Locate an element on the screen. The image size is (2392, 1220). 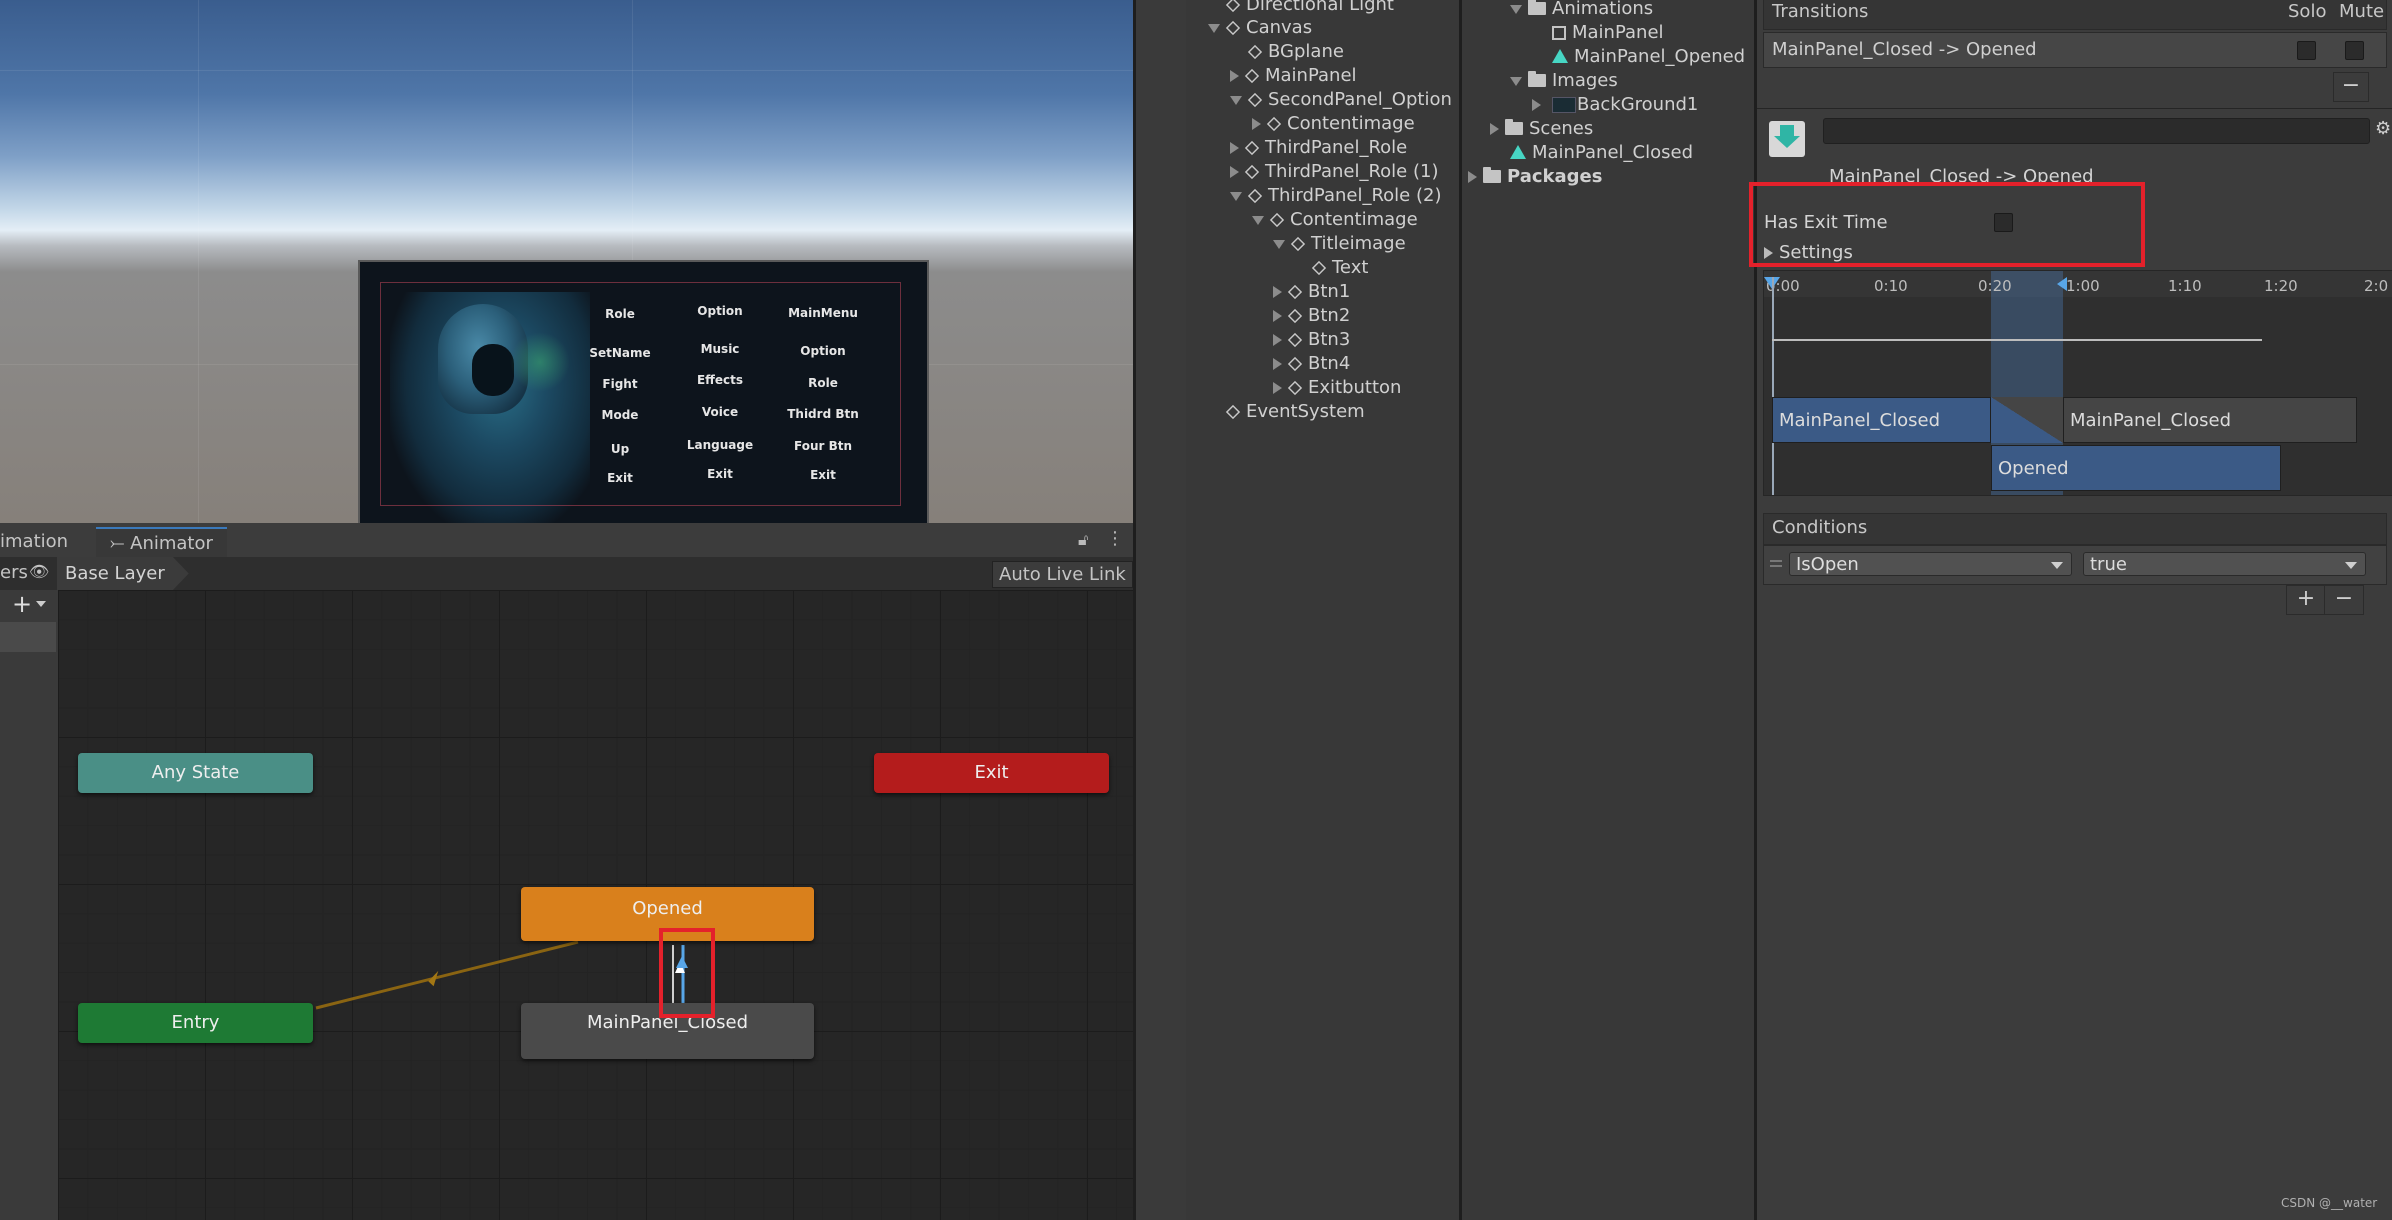
tab-animation: imation is located at coordinates (41, 542).